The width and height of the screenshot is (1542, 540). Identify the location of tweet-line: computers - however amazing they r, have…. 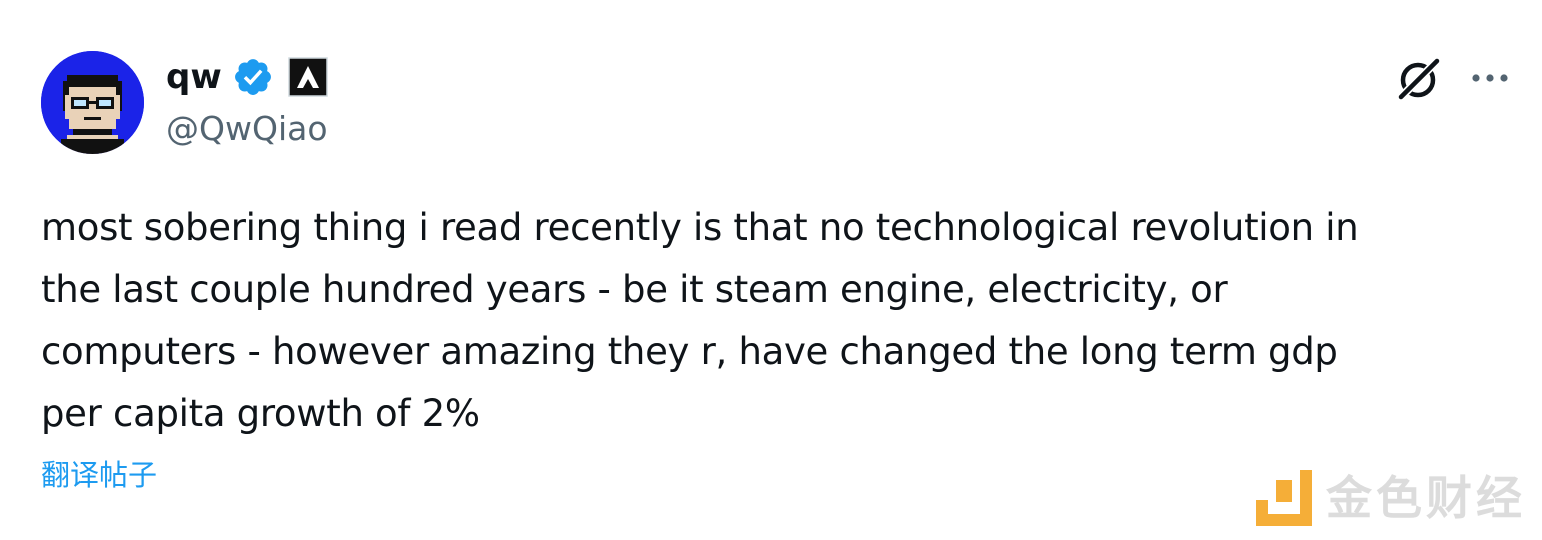
(689, 351).